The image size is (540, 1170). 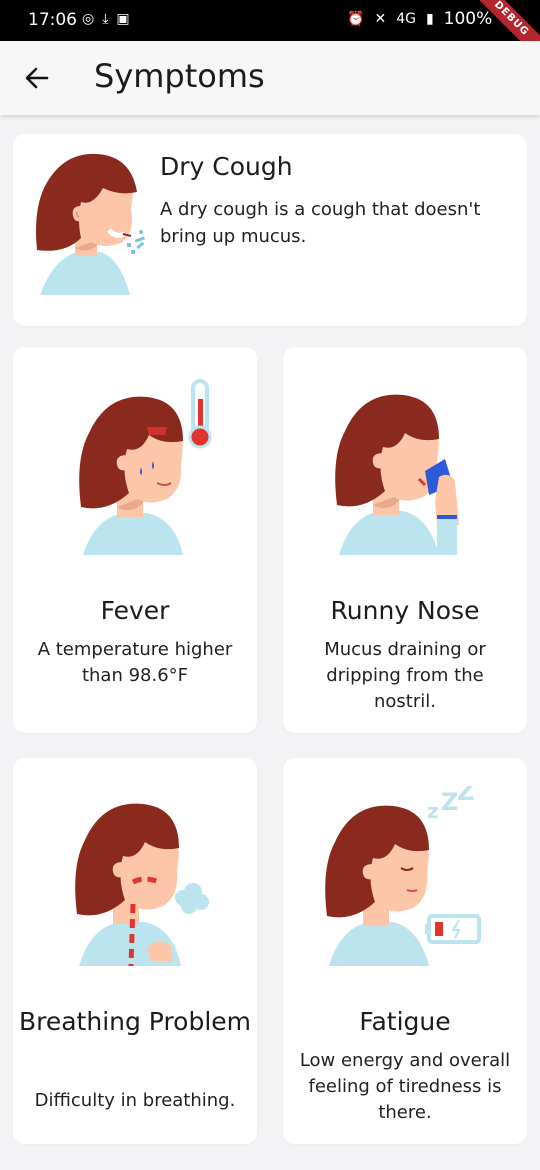 I want to click on card-title: Breathing Problem, so click(x=135, y=1021).